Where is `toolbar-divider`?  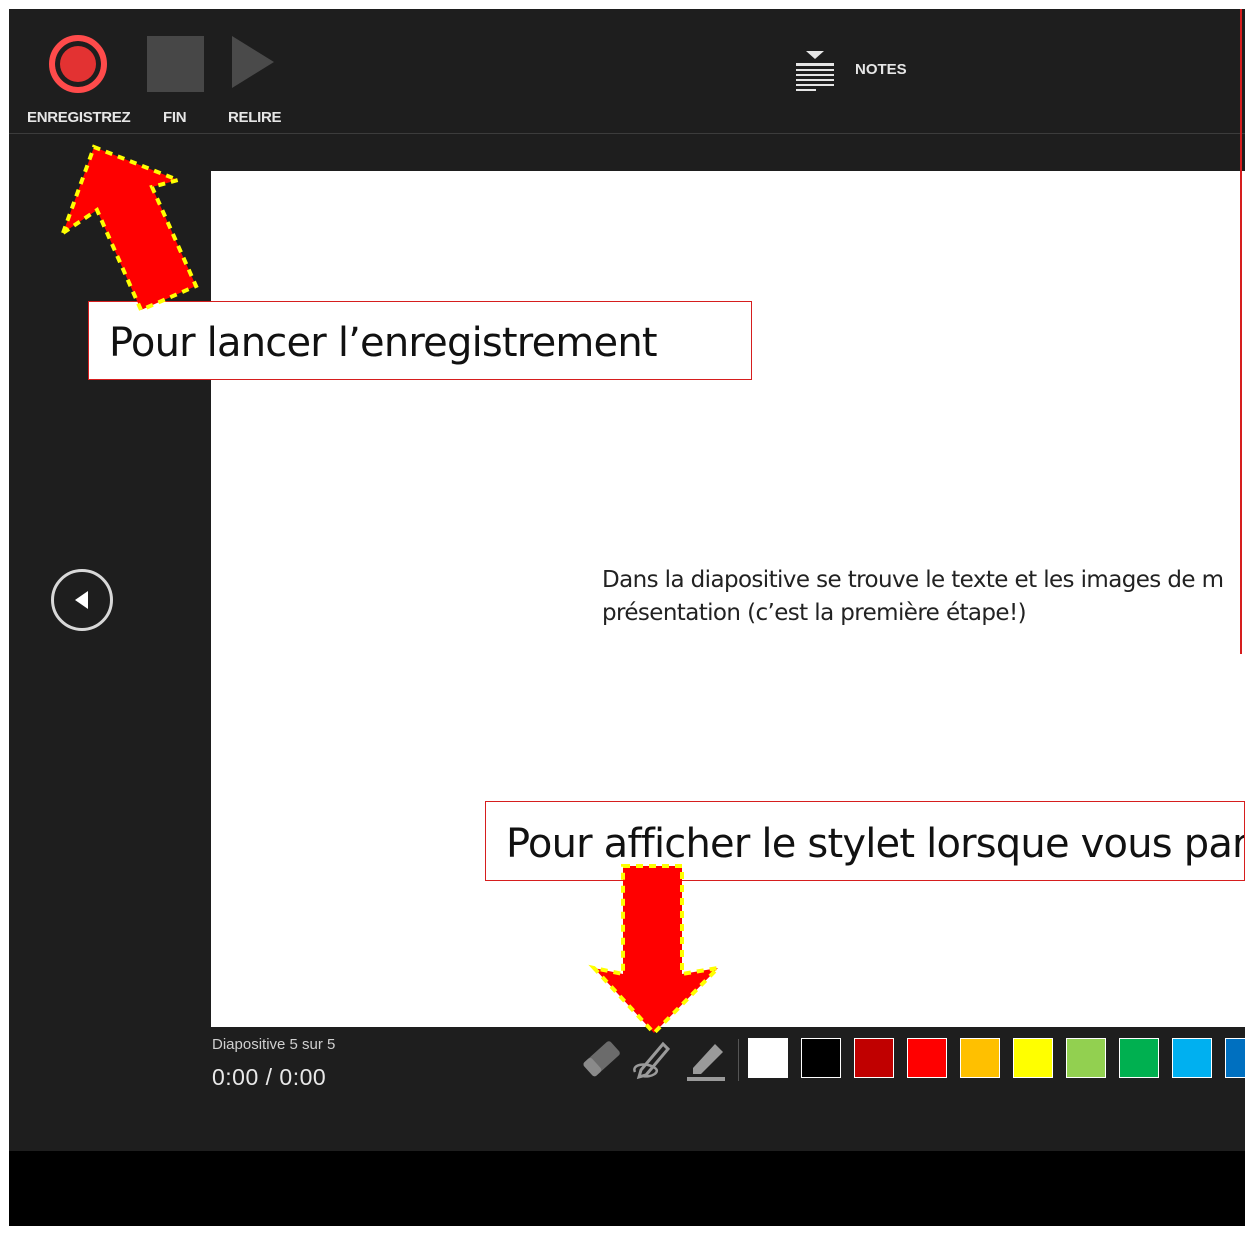
toolbar-divider is located at coordinates (627, 133).